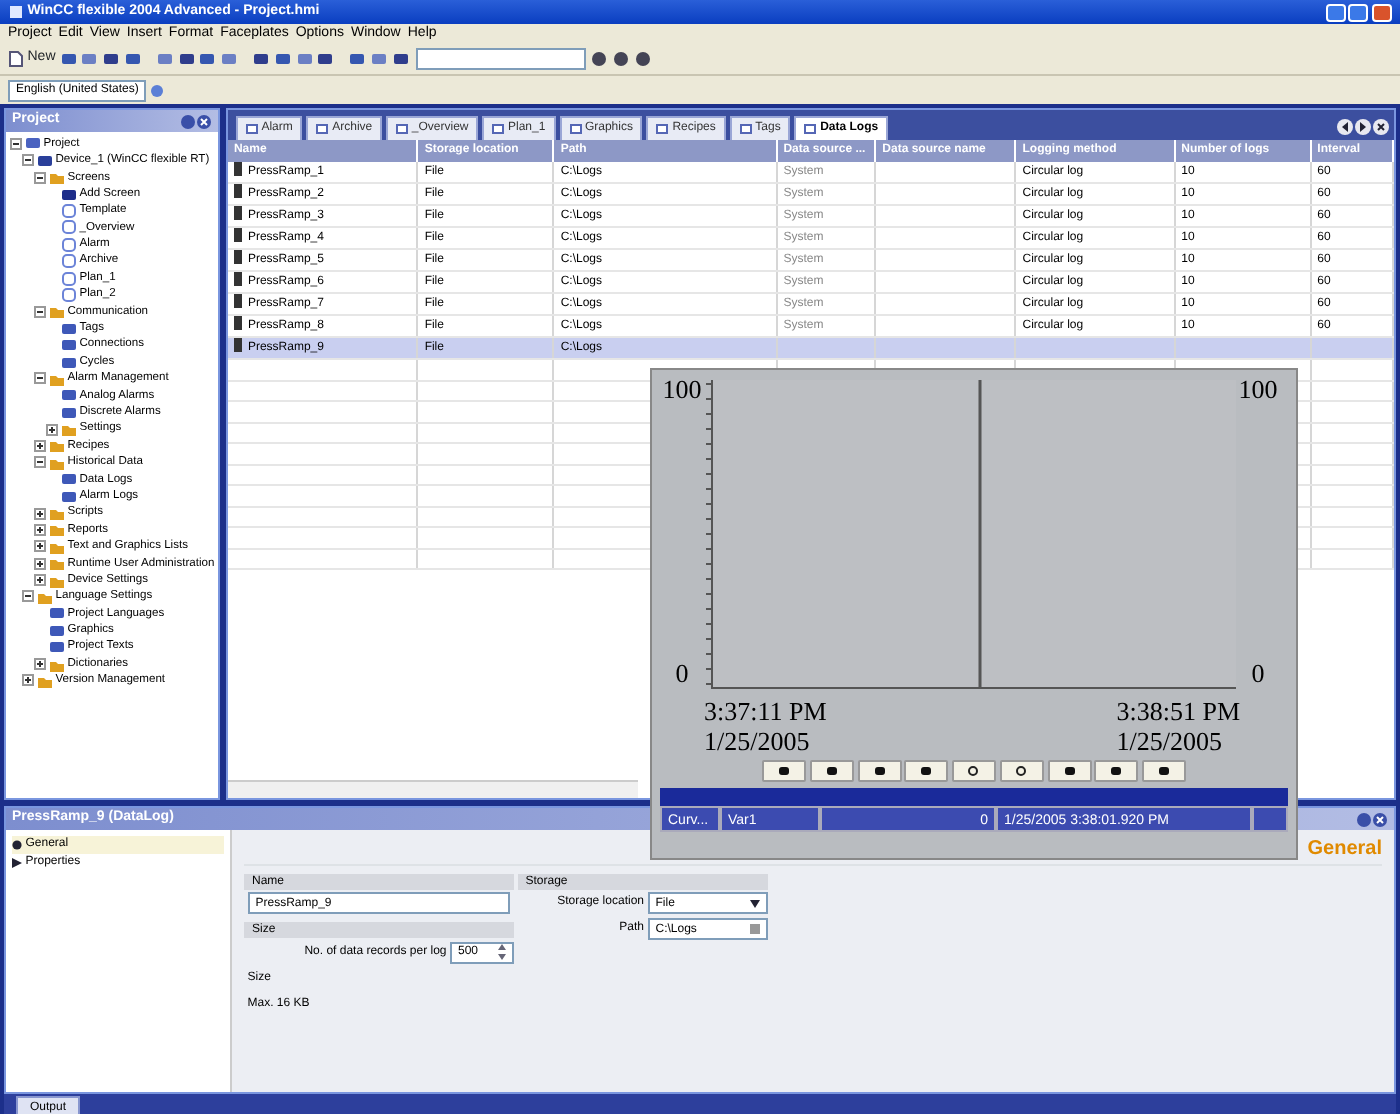 The width and height of the screenshot is (1400, 1114). I want to click on minimize-button, so click(1335, 12).